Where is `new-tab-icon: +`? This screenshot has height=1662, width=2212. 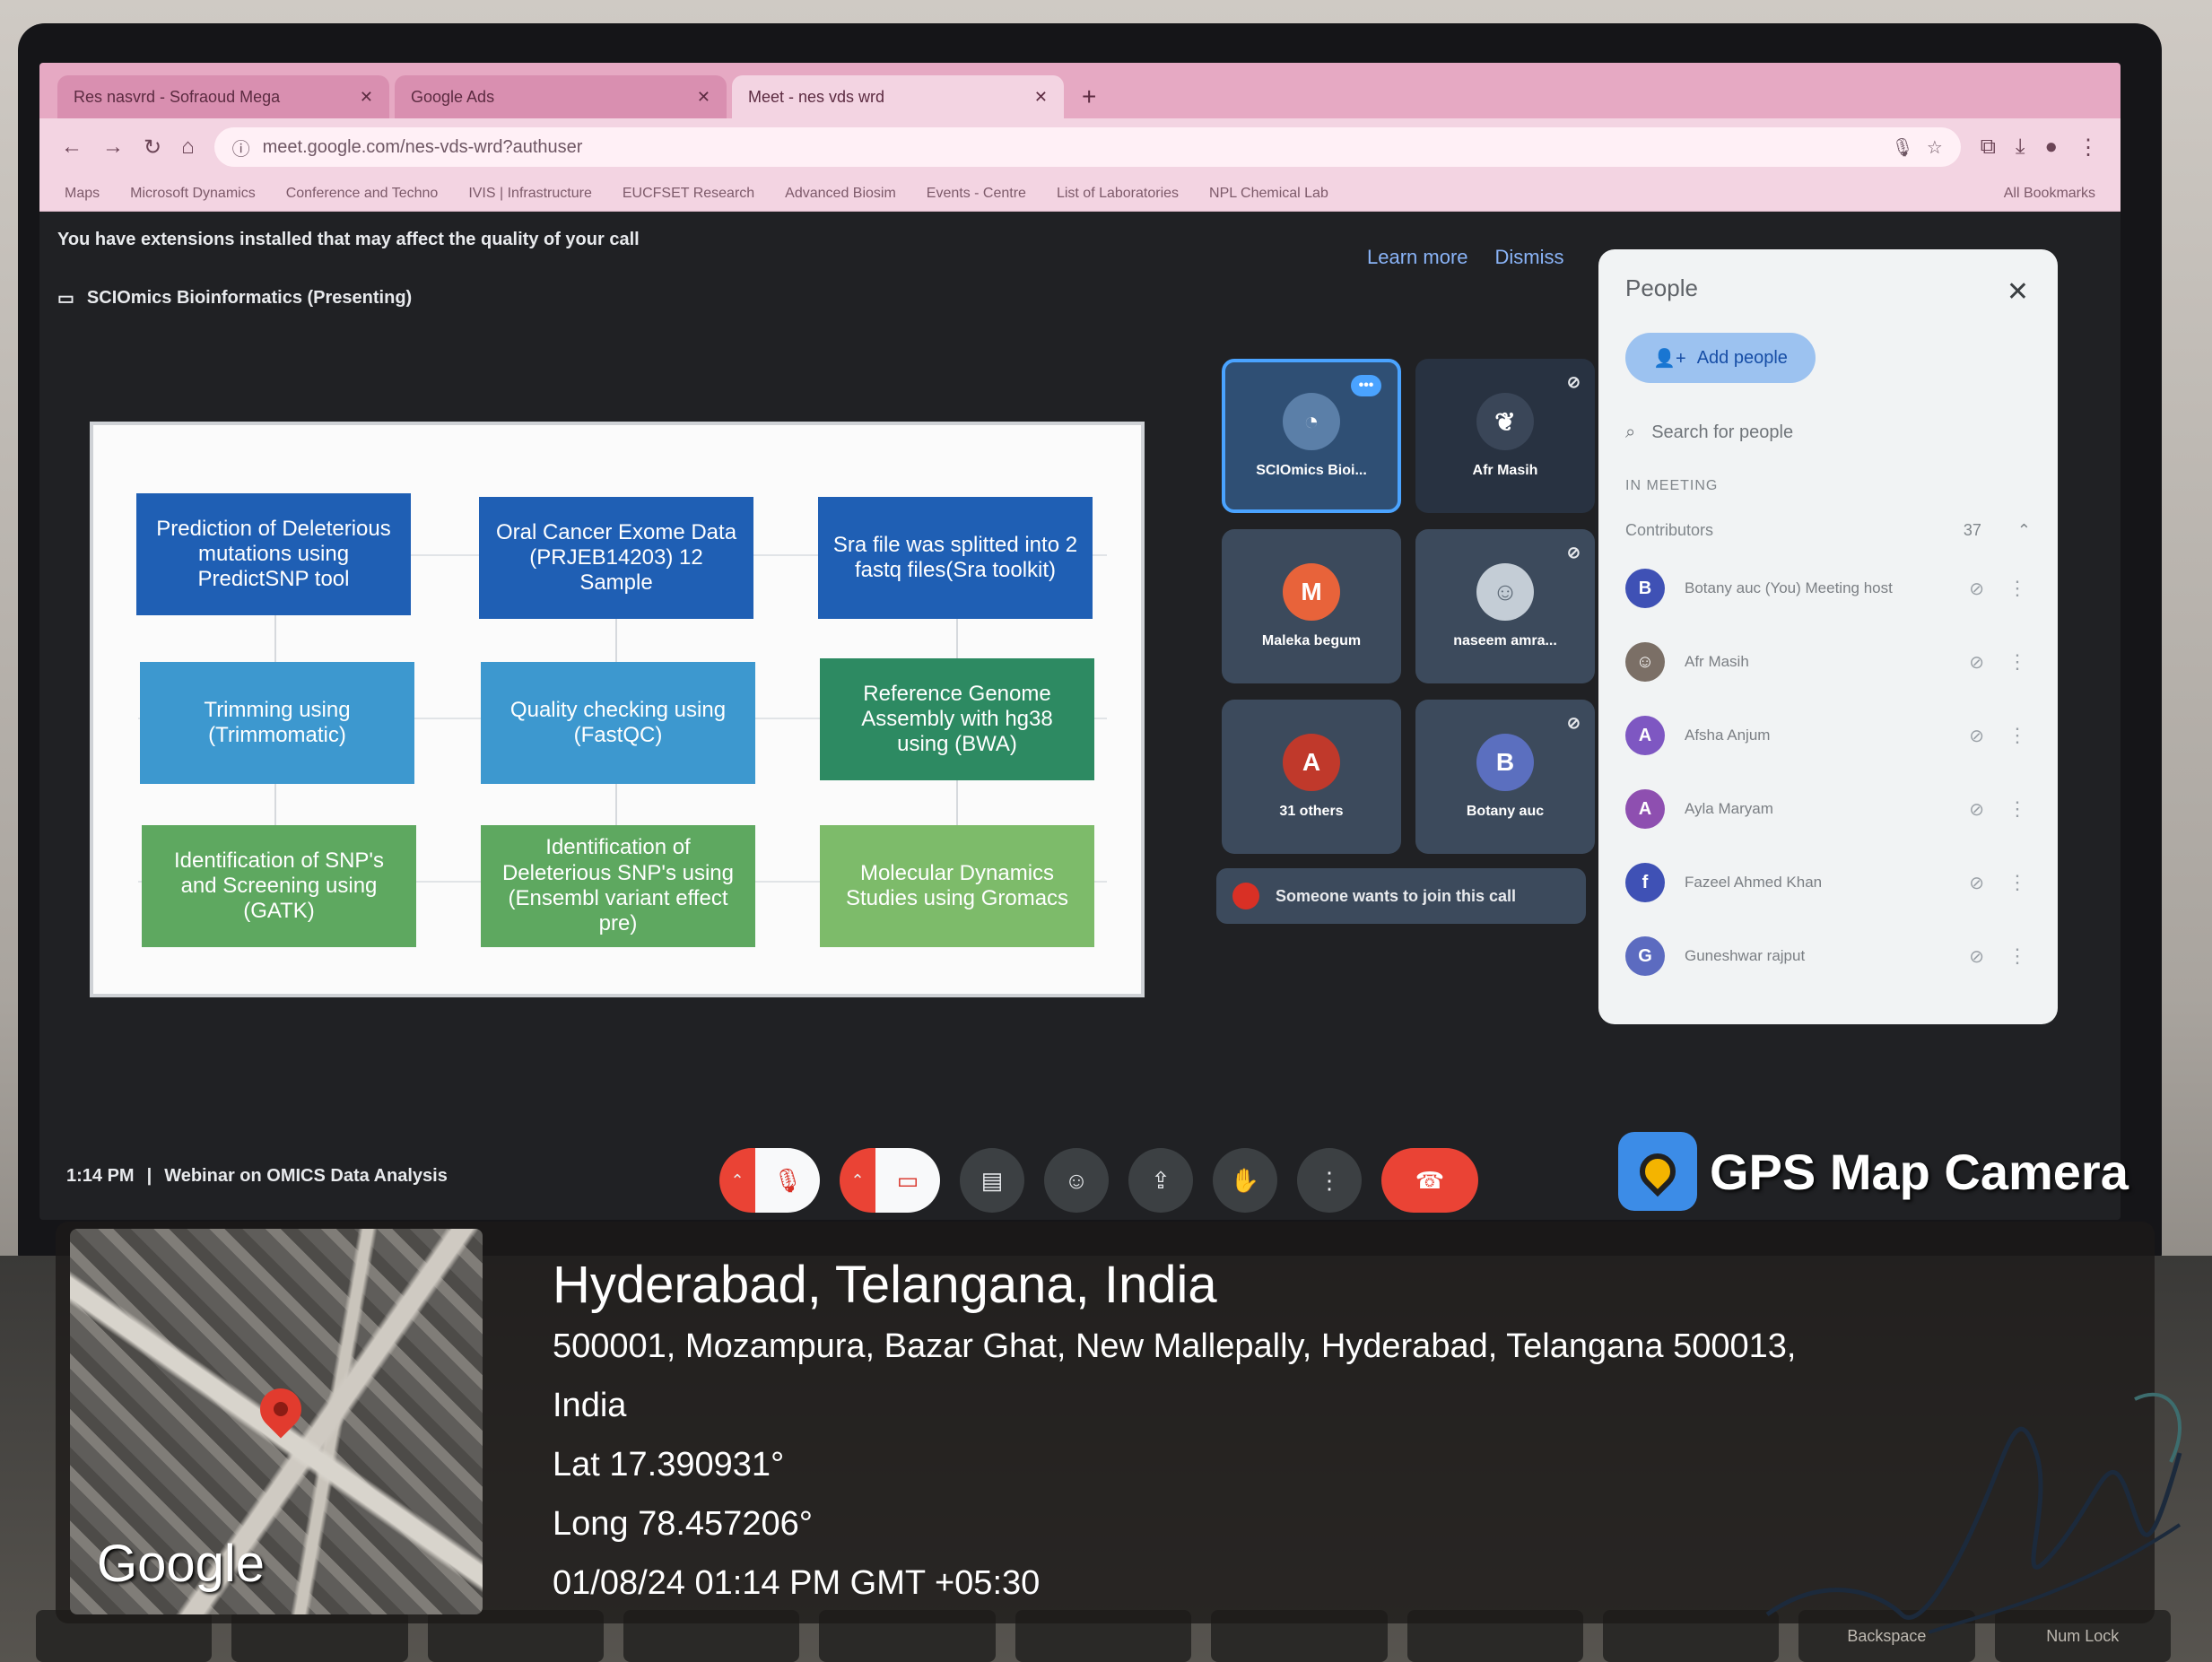
new-tab-icon: + is located at coordinates (1089, 100).